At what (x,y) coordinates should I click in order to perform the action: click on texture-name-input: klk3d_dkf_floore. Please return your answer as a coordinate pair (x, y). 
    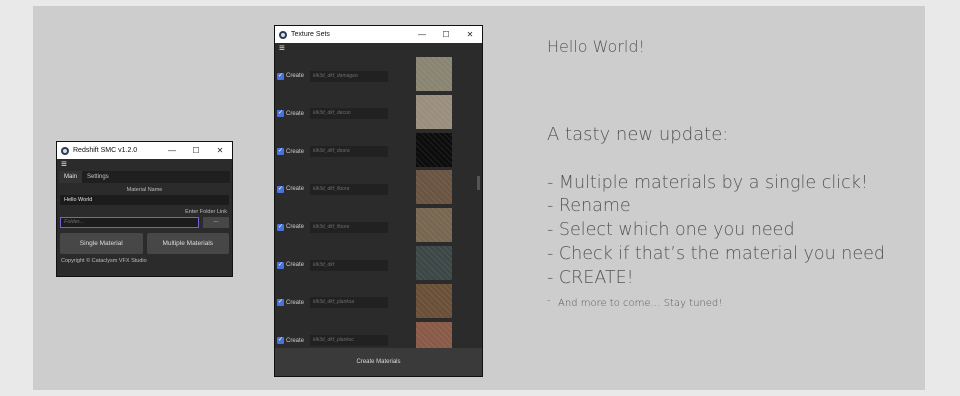
    Looking at the image, I should click on (349, 227).